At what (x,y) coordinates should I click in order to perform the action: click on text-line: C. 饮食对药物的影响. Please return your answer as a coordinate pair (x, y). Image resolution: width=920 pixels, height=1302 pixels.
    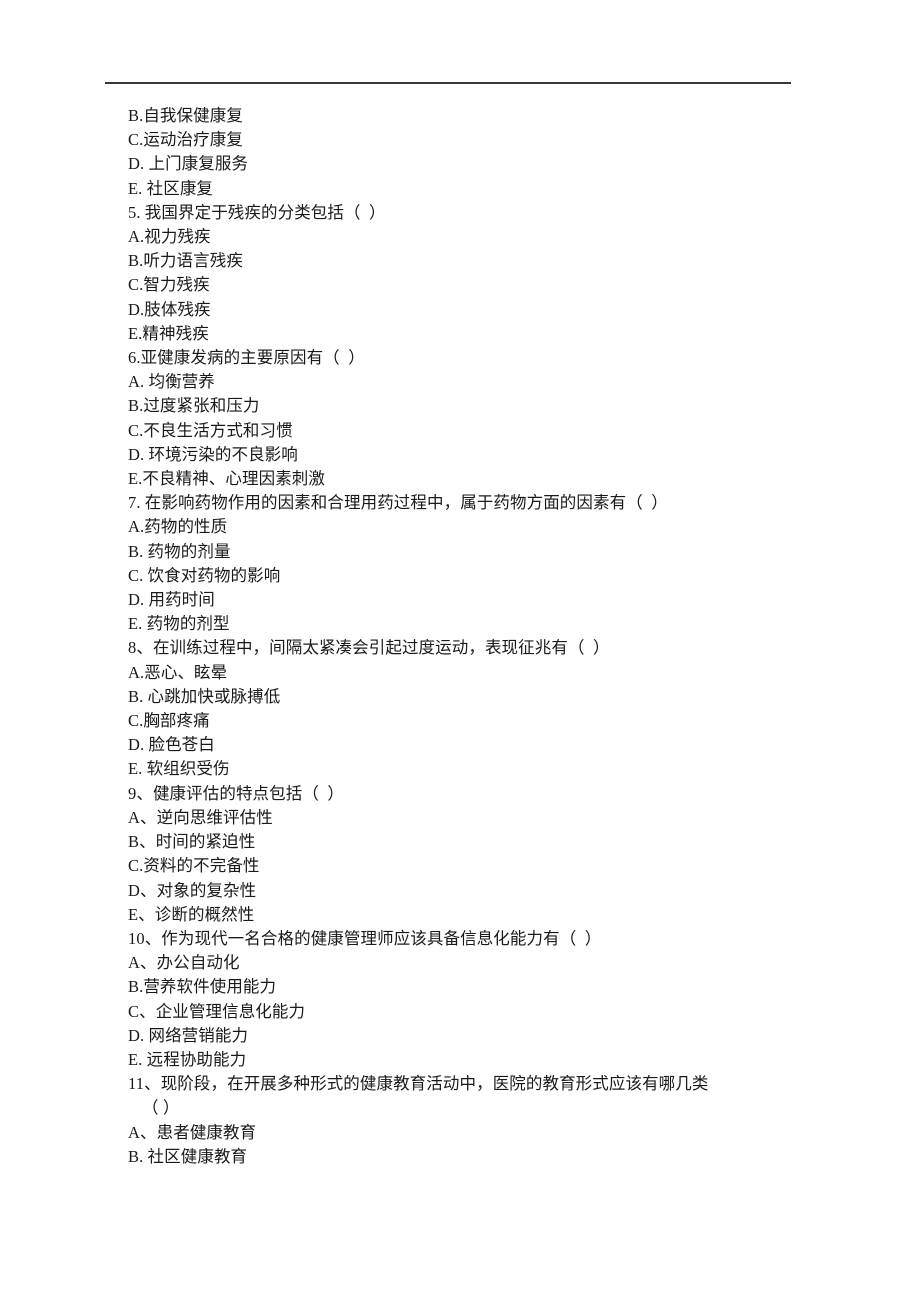
    Looking at the image, I should click on (204, 575).